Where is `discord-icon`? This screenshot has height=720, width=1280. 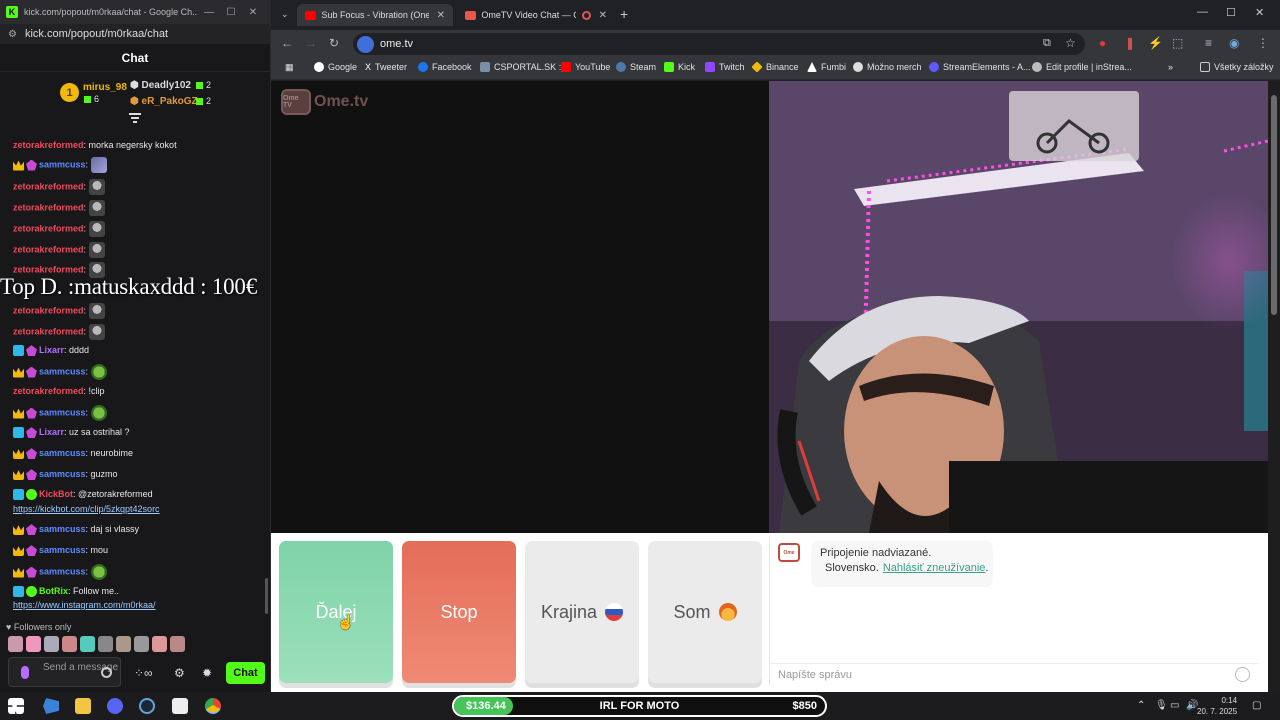
discord-icon is located at coordinates (115, 706).